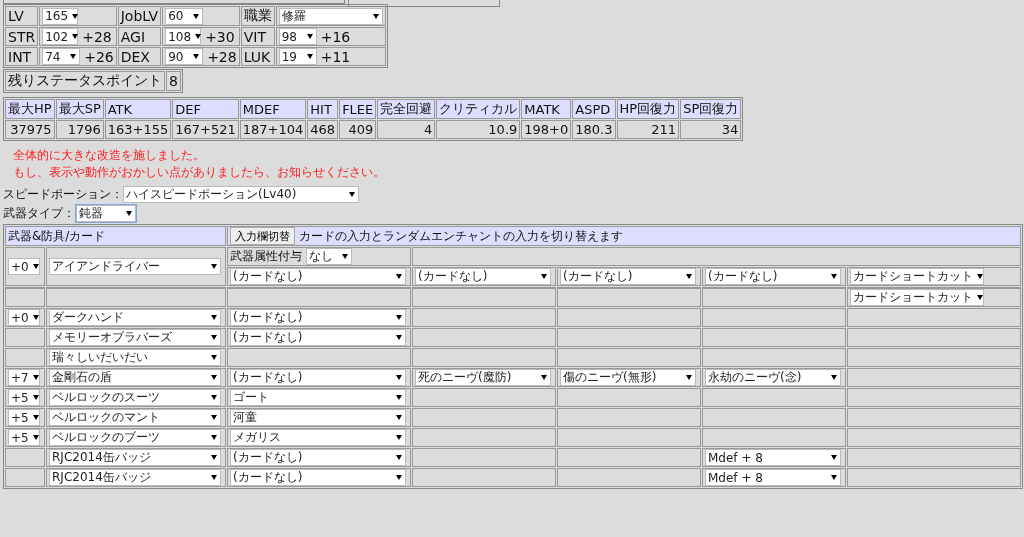  What do you see at coordinates (648, 129) in the screenshot?
I see `table-cell: 211` at bounding box center [648, 129].